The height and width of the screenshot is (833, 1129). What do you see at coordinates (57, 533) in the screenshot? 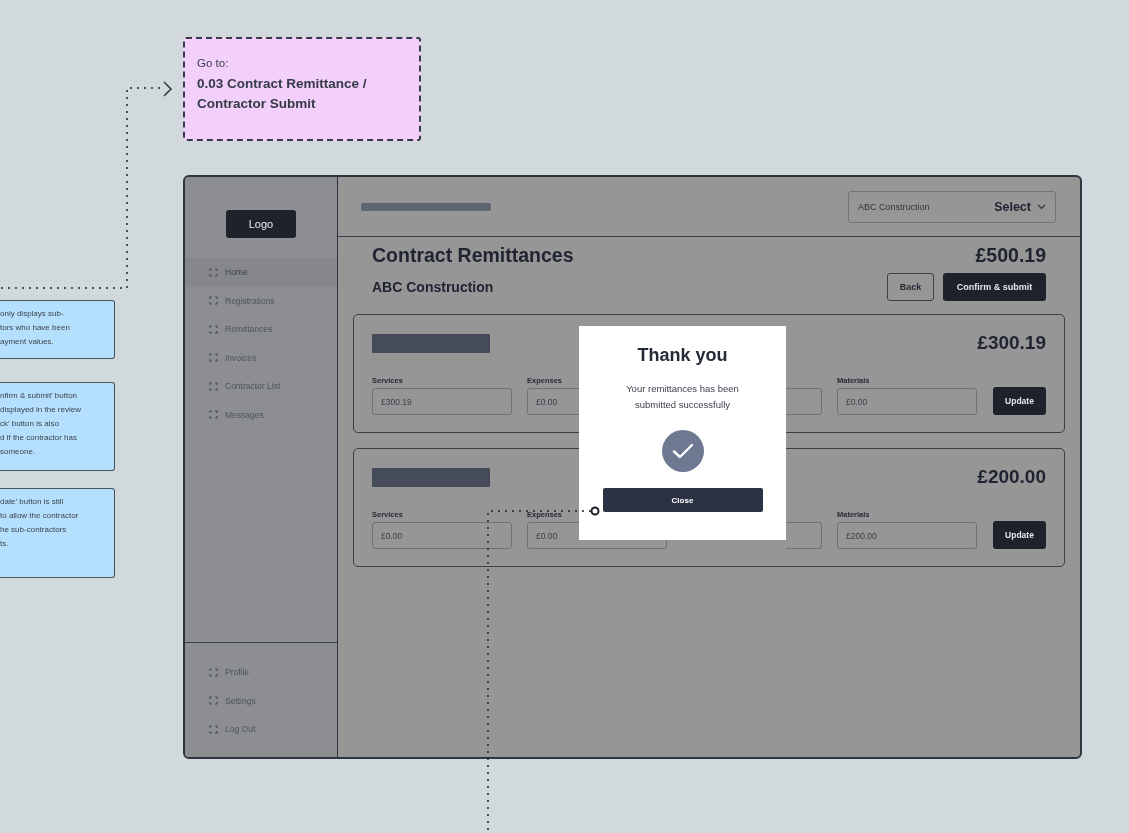
I see `annotation-note: date’ button is still to allow the contractor he sub-contractors ts.` at bounding box center [57, 533].